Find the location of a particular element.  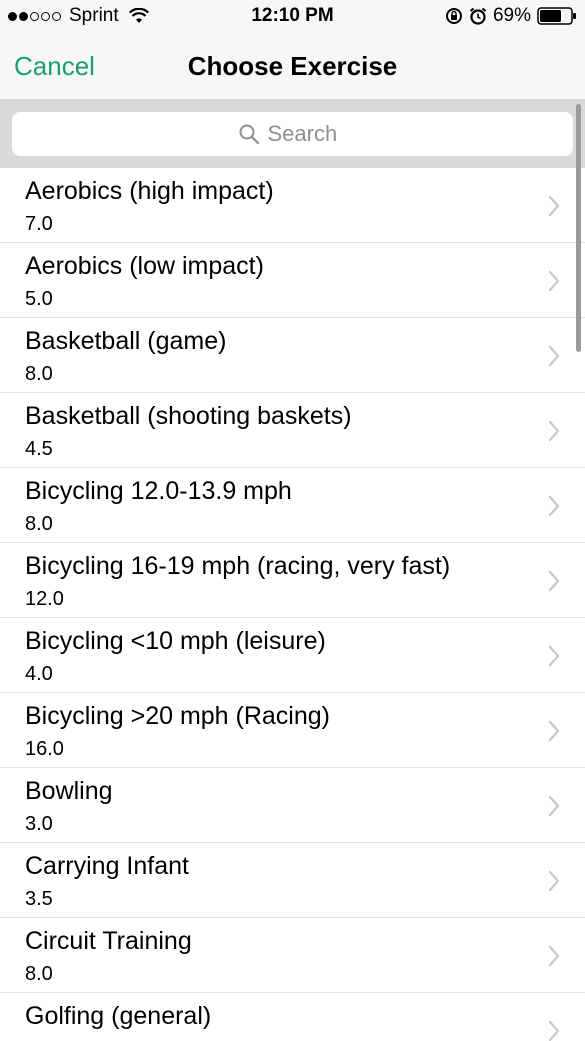

list-item: Basketball (shooting baskets) 4.5 is located at coordinates (292, 430).